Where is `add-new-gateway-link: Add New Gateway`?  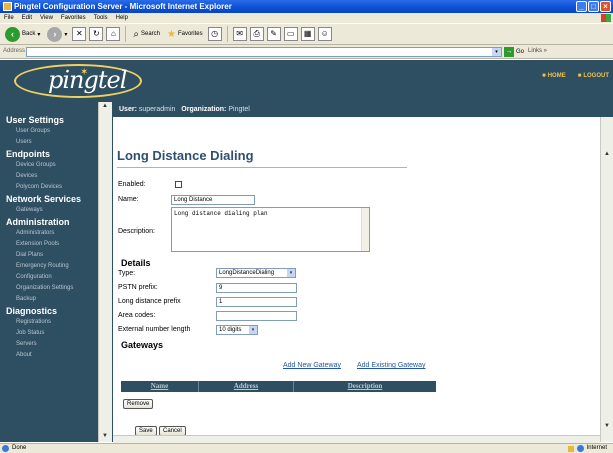 add-new-gateway-link: Add New Gateway is located at coordinates (312, 365).